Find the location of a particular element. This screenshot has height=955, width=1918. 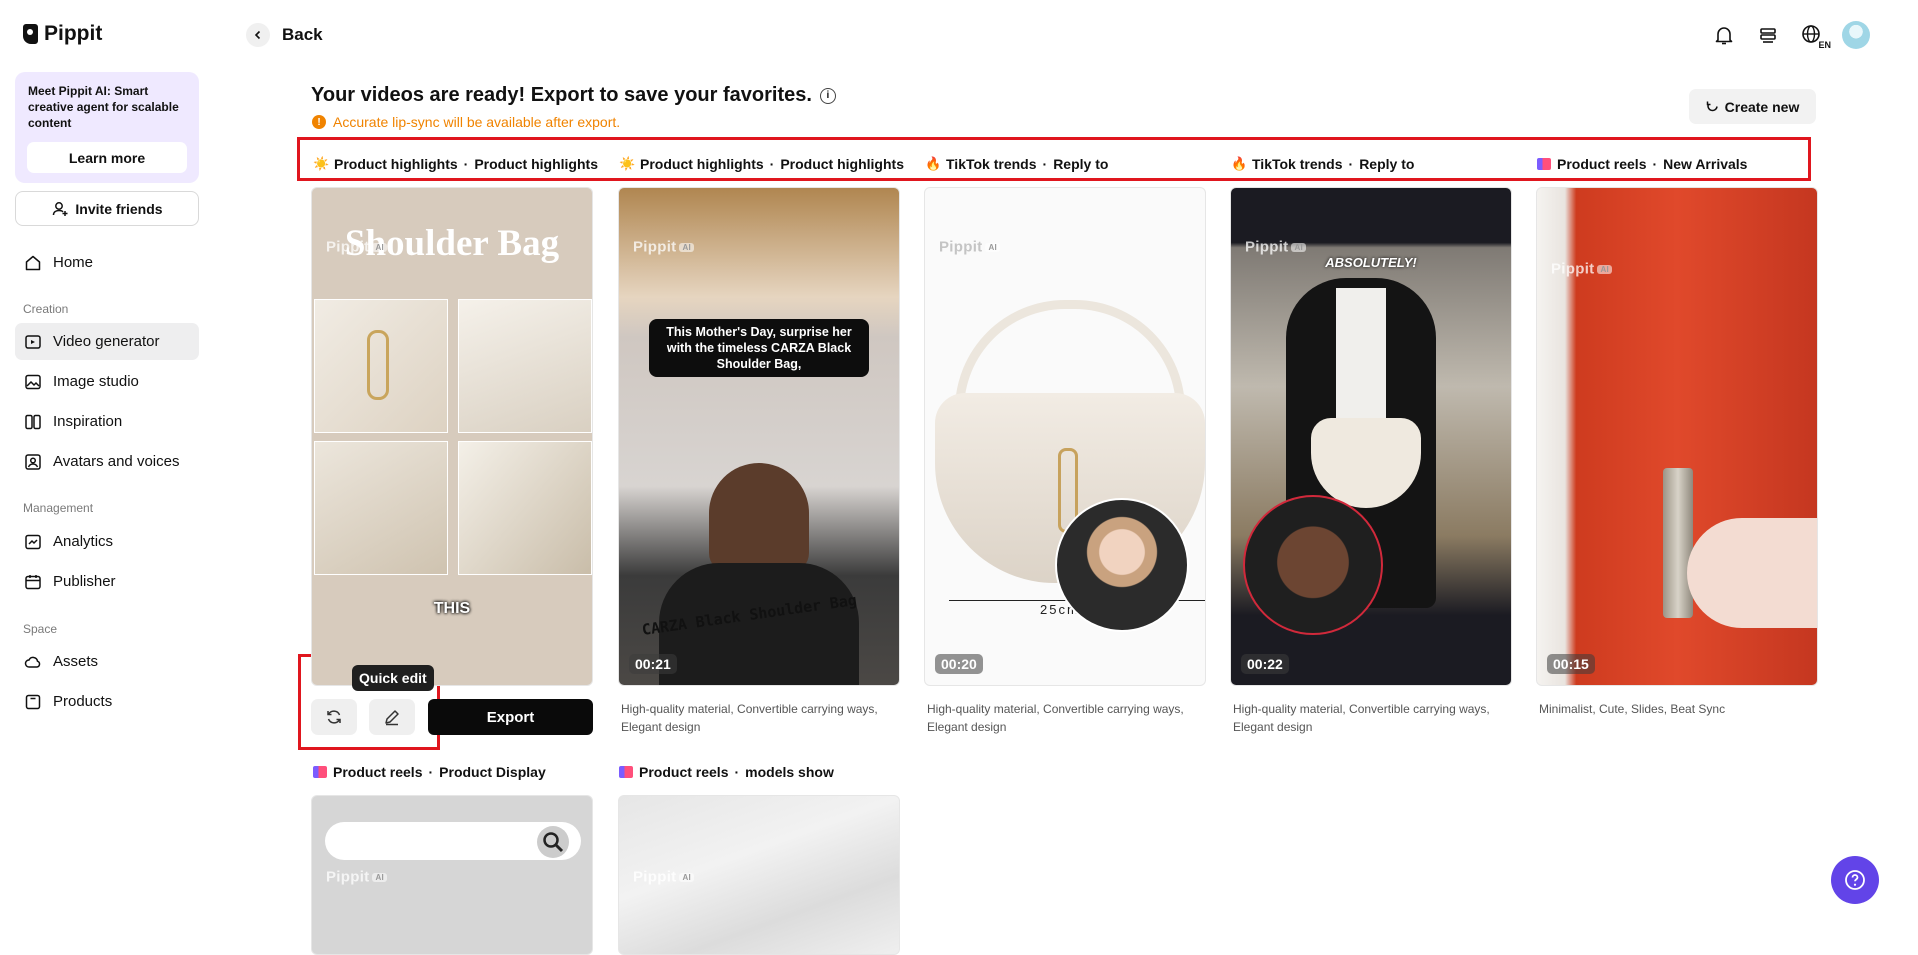

warning-icon: ! is located at coordinates (319, 122).